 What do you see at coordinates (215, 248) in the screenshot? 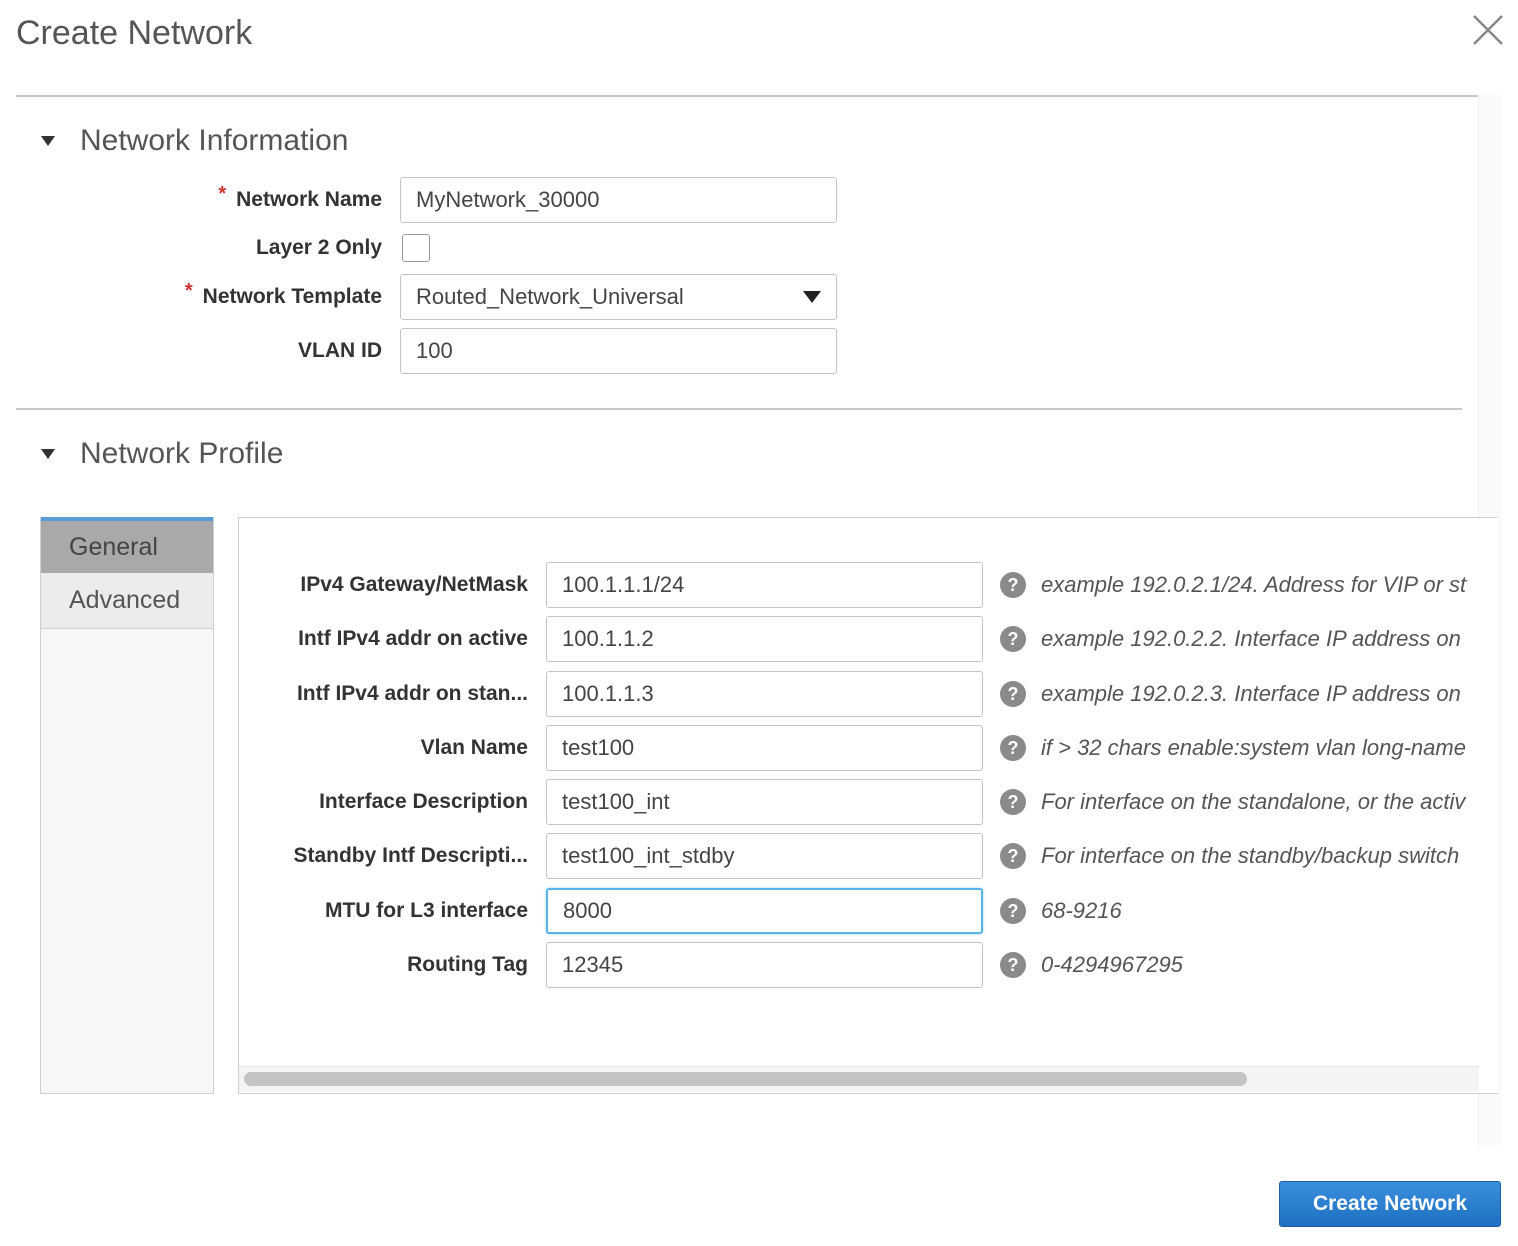
I see `layer2-only-row: Layer 2 Only` at bounding box center [215, 248].